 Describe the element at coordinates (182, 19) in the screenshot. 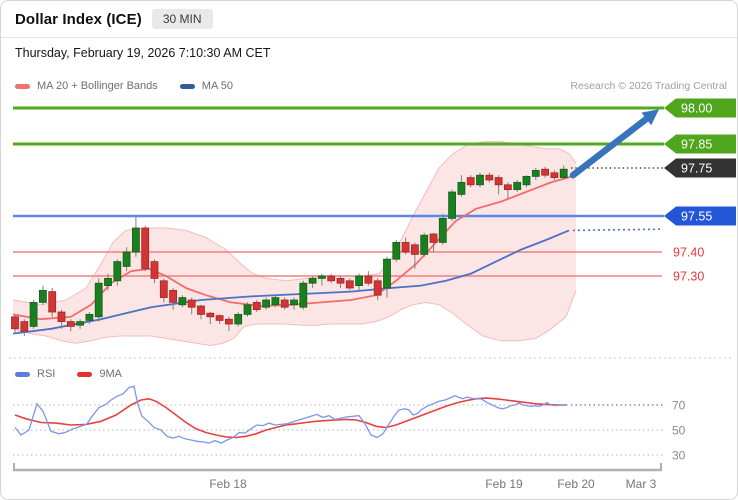

I see `timeframe-badge: 30 MIN` at that location.